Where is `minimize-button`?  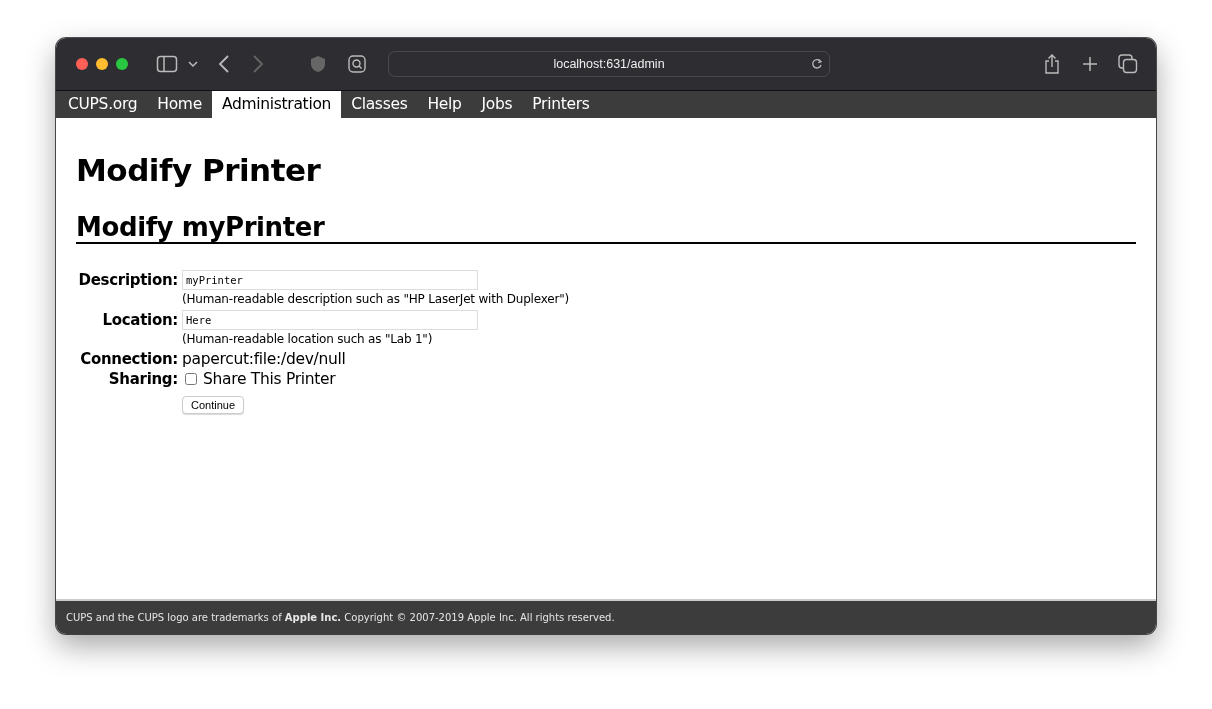
minimize-button is located at coordinates (102, 64).